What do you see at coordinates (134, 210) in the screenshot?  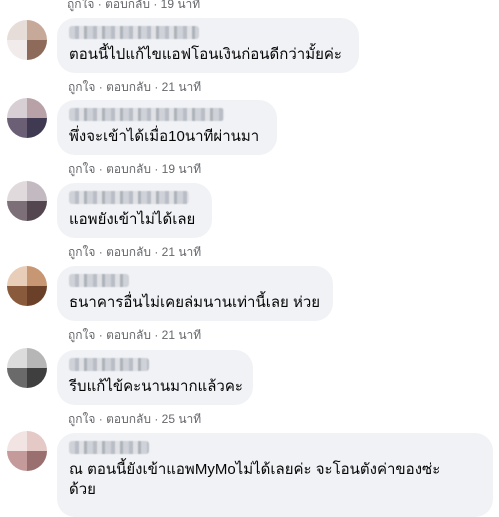 I see `comment-bubble: แอพยังเข้าไม่ได้เลย` at bounding box center [134, 210].